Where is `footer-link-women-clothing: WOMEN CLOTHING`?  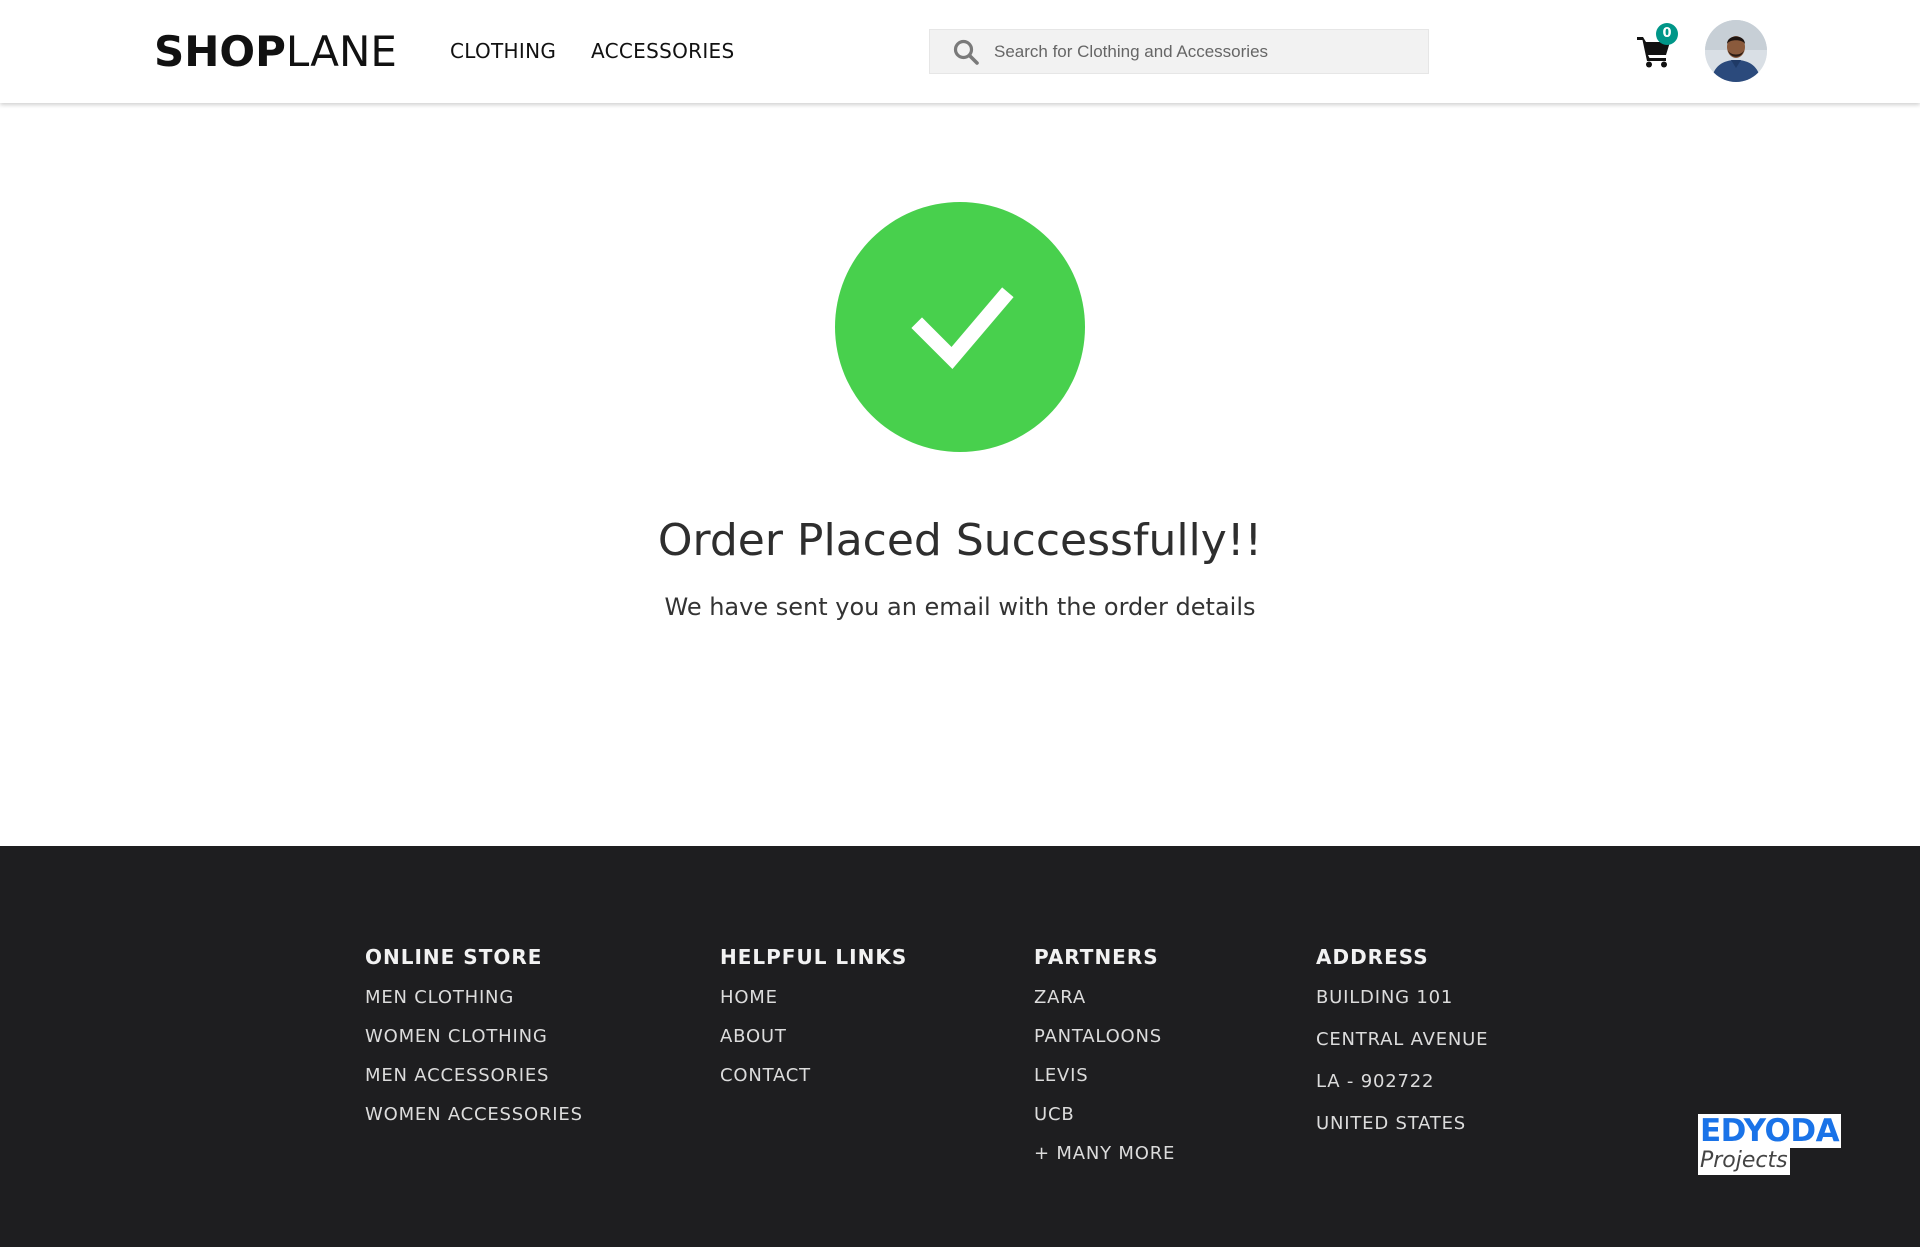
footer-link-women-clothing: WOMEN CLOTHING is located at coordinates (474, 1037).